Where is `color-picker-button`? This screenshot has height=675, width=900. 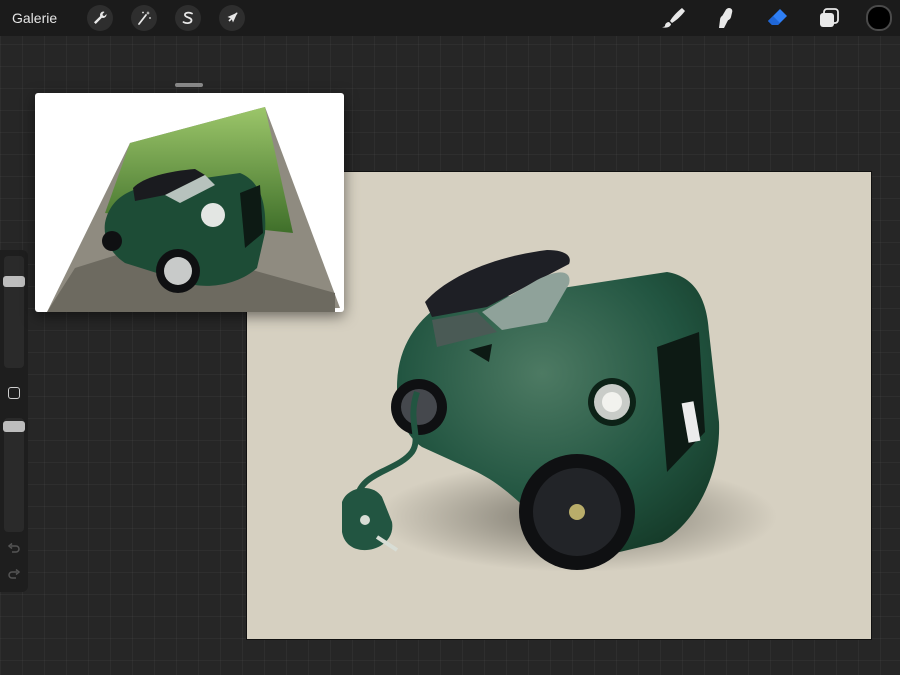 color-picker-button is located at coordinates (879, 18).